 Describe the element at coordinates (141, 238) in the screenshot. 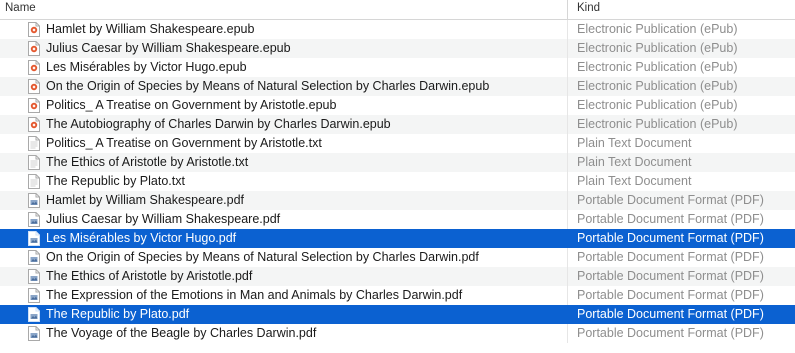

I see `file-name: Les Misérables by Victor Hugo.pdf` at that location.